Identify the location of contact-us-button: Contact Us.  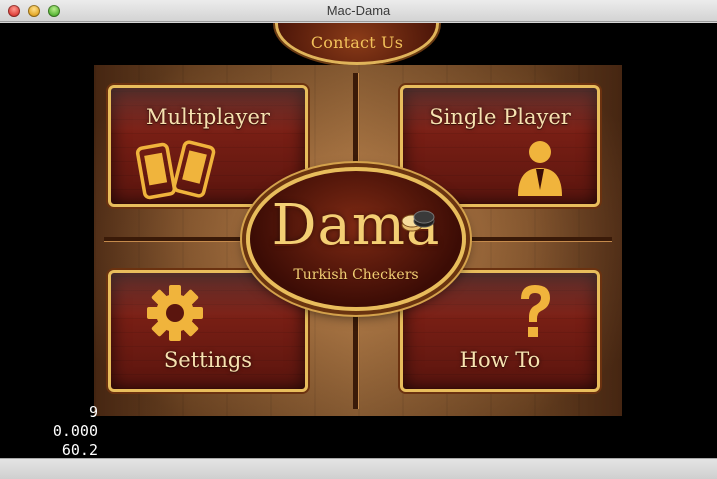
(357, 44).